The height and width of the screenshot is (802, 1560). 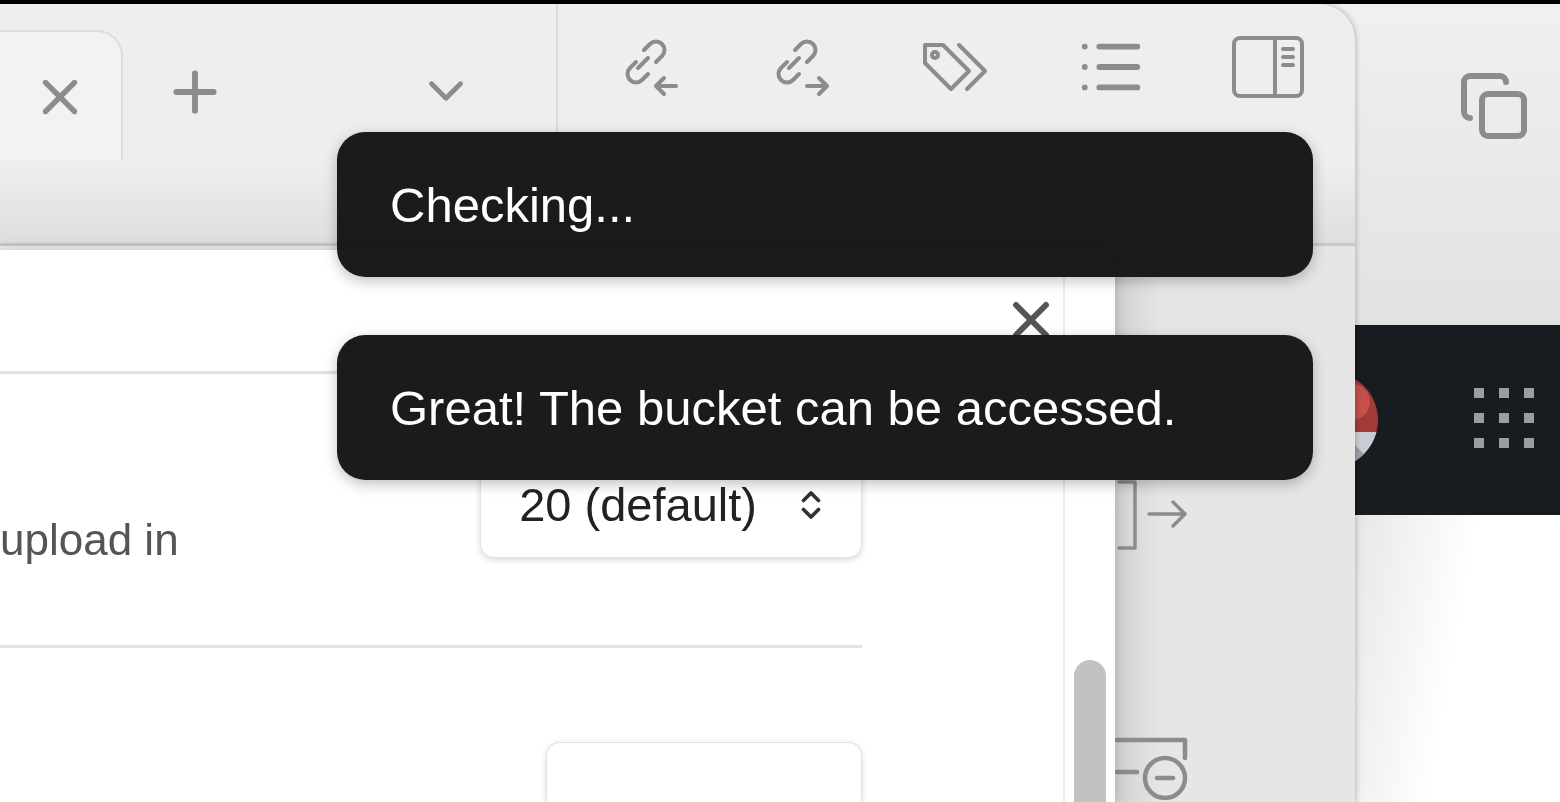 What do you see at coordinates (1090, 731) in the screenshot?
I see `scrollbar-thumb` at bounding box center [1090, 731].